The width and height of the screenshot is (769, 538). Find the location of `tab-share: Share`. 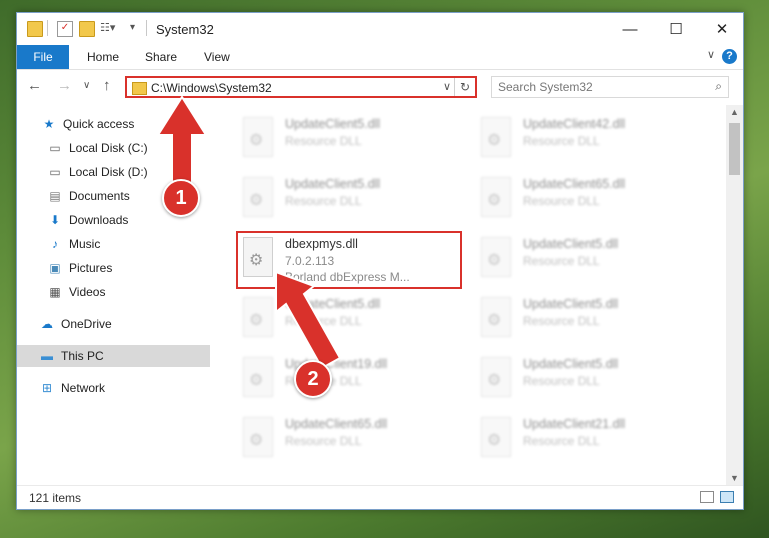

tab-share: Share is located at coordinates (161, 57).